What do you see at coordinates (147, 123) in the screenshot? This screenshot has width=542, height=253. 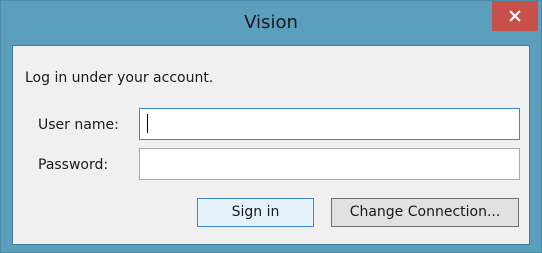 I see `text-caret` at bounding box center [147, 123].